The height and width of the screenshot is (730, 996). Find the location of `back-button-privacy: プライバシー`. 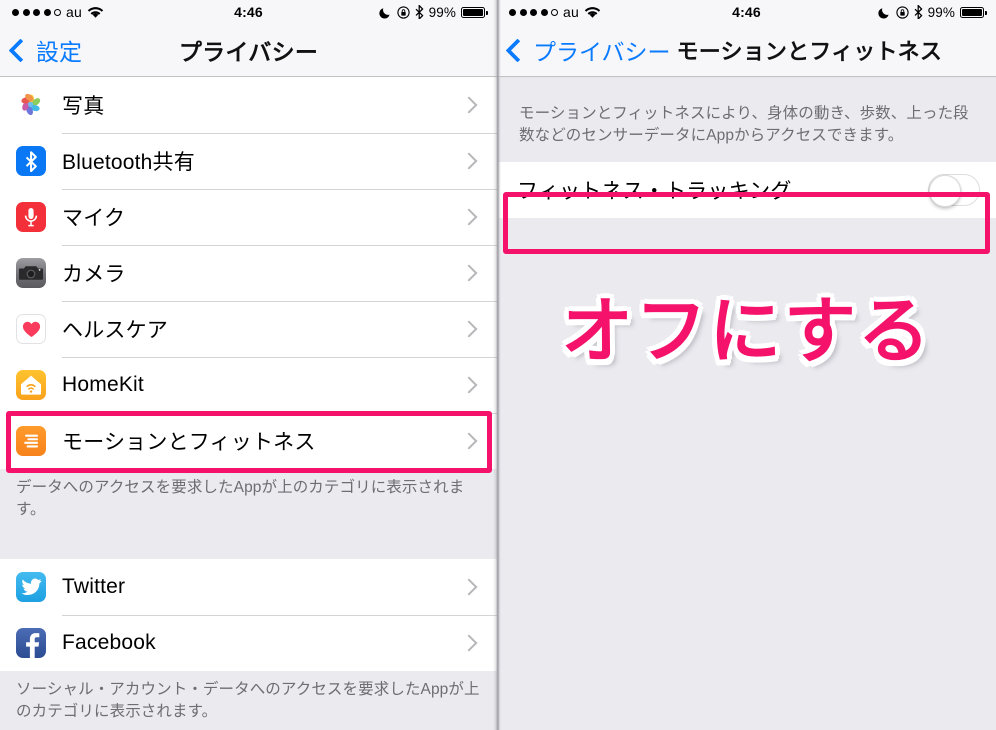

back-button-privacy: プライバシー is located at coordinates (584, 50).